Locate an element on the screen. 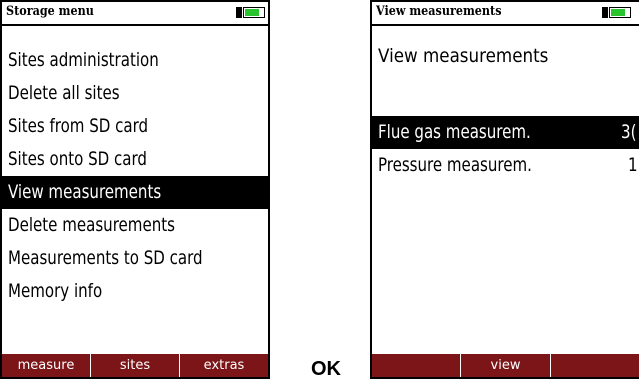  flue-gas-count: 3( is located at coordinates (629, 132).